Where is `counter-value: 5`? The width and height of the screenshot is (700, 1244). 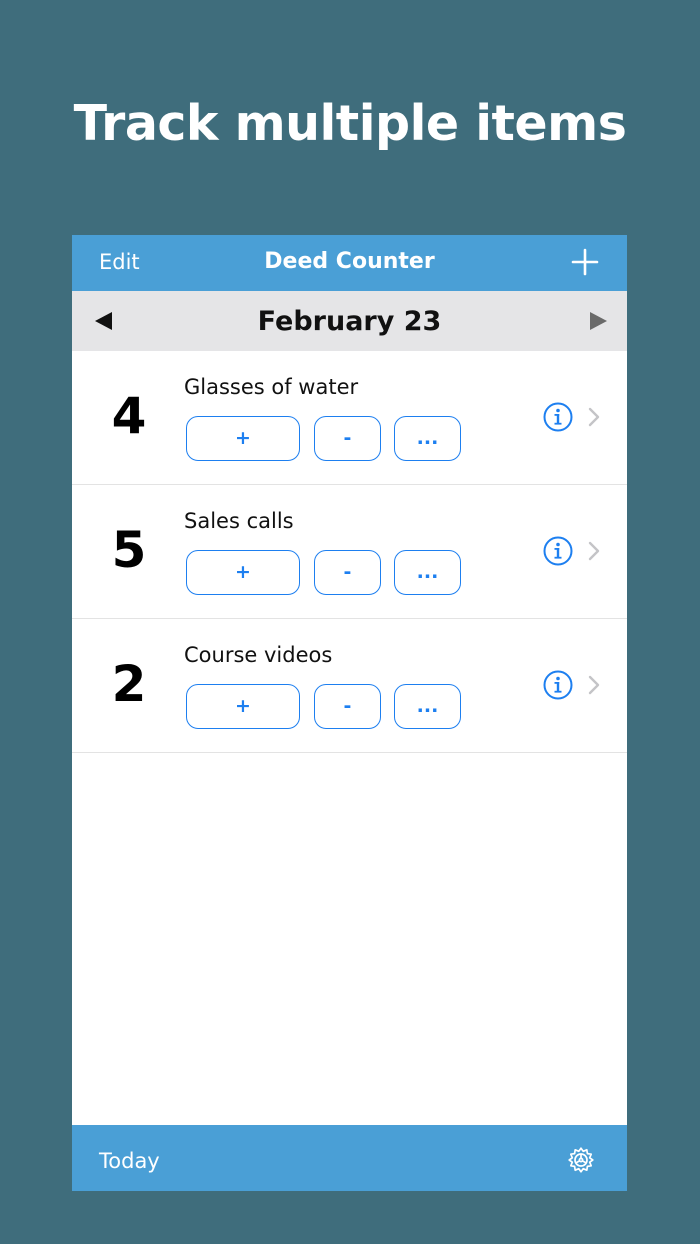 counter-value: 5 is located at coordinates (129, 550).